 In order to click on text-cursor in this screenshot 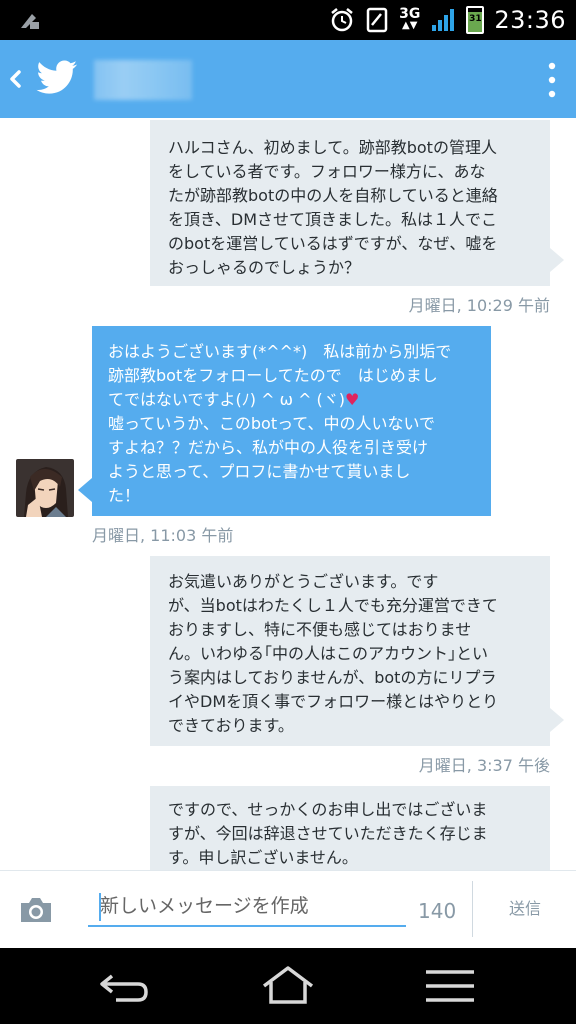, I will do `click(100, 907)`.